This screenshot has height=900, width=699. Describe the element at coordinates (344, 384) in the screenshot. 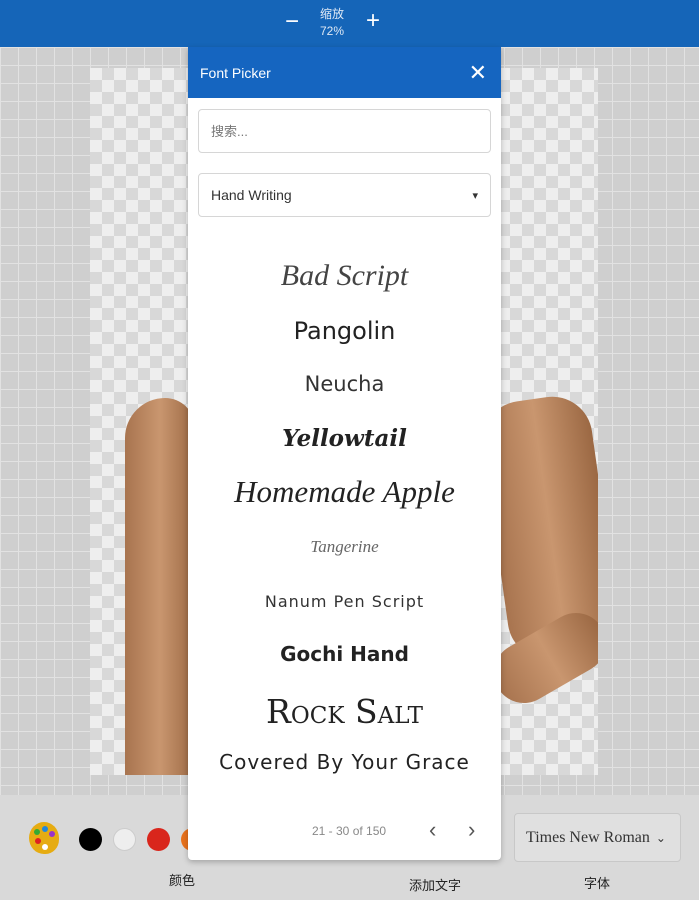

I see `font-option: Neucha` at that location.